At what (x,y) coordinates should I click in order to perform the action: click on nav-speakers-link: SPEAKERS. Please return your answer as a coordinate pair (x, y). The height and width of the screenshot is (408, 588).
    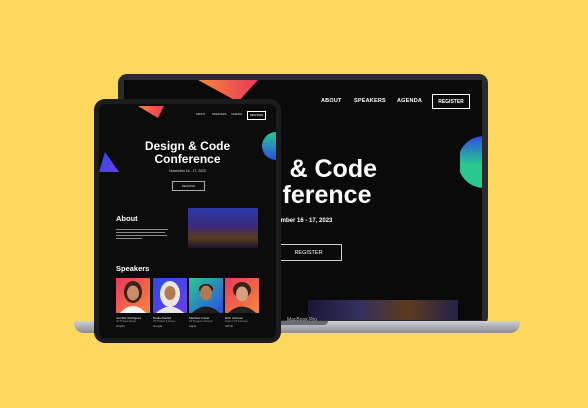
    Looking at the image, I should click on (370, 101).